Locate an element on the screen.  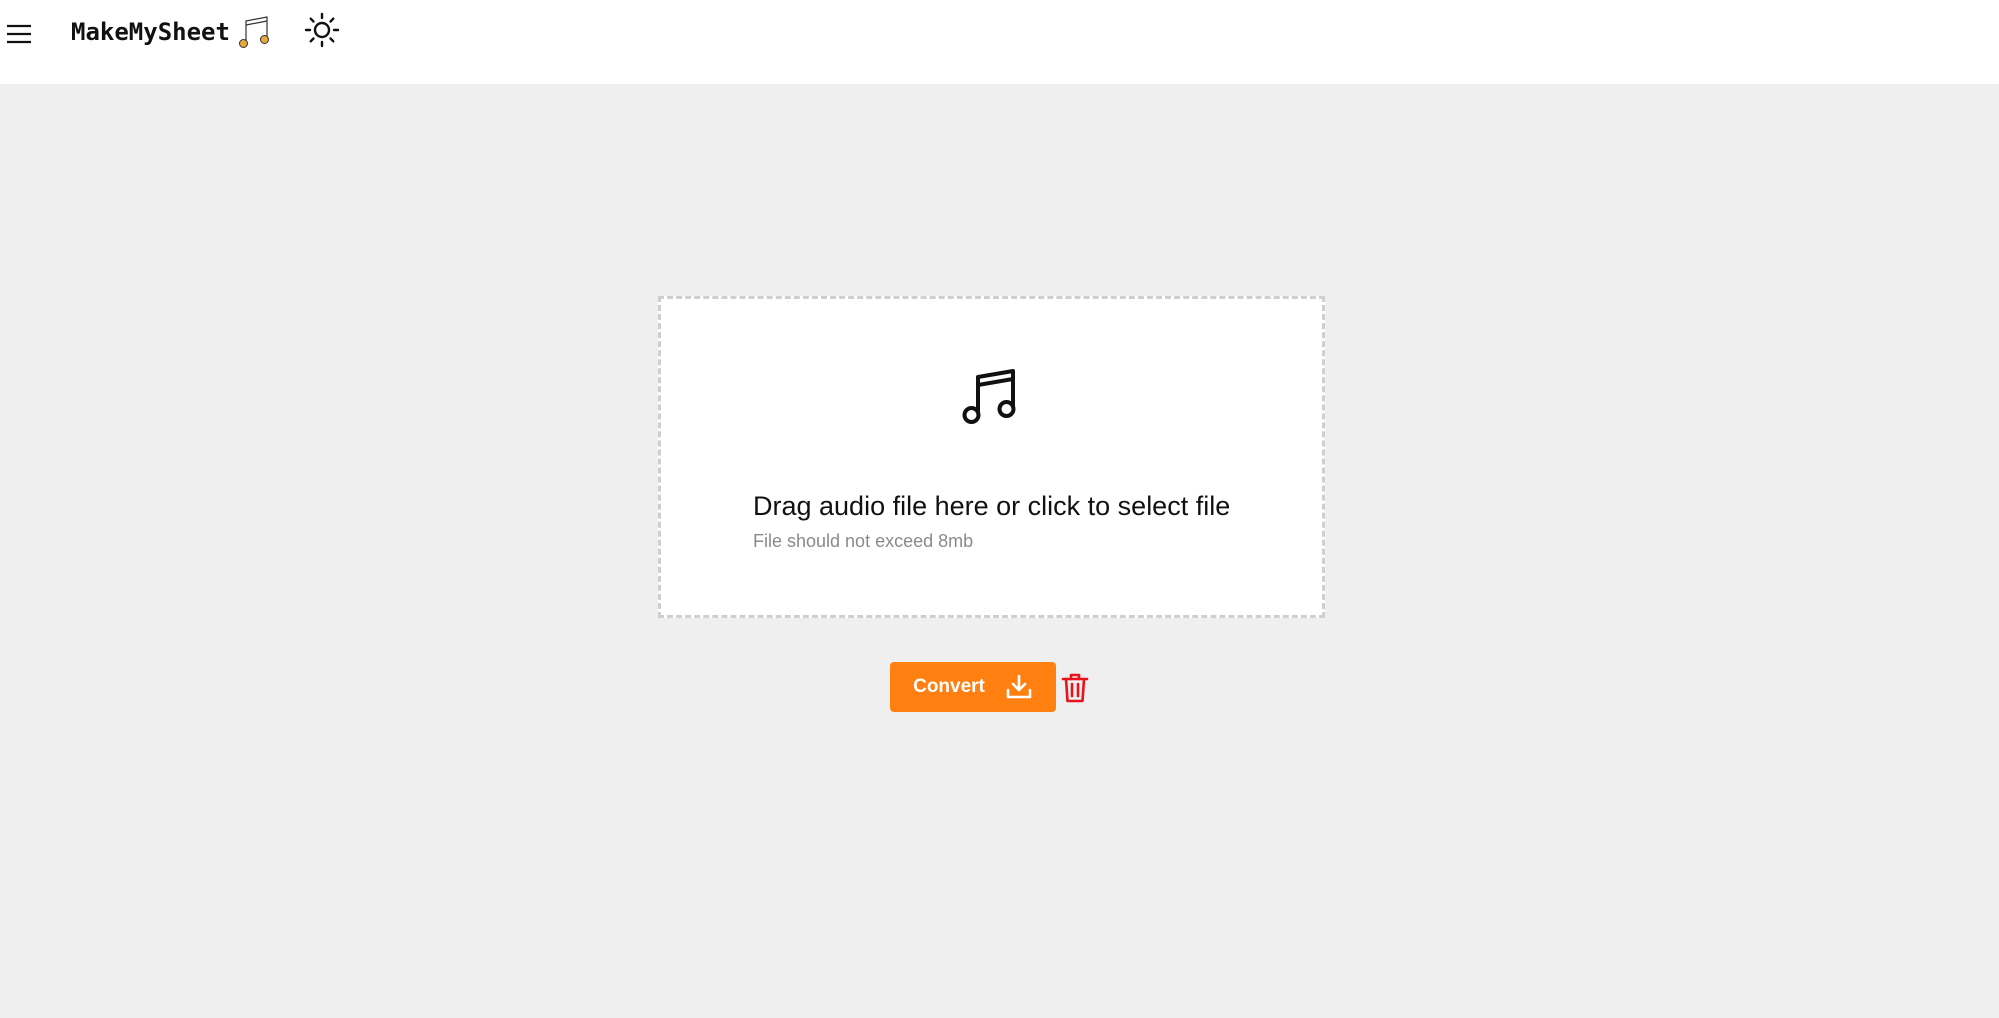
convert-button-label: Convert is located at coordinates (949, 686).